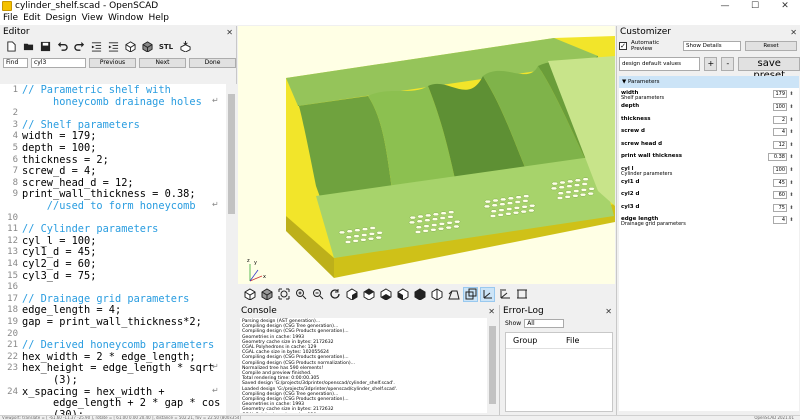 The image size is (800, 420). I want to click on code-line: 11 // Cylinder parameters, so click(112, 229).